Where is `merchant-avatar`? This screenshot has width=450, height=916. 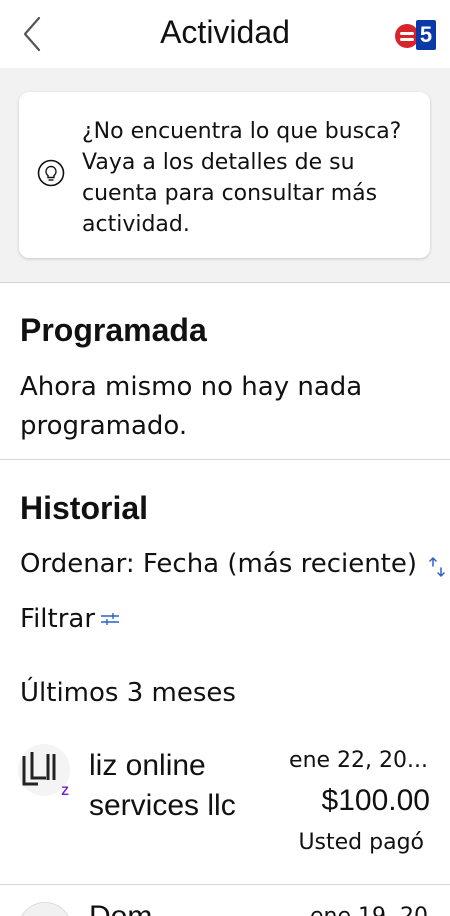
merchant-avatar is located at coordinates (45, 909).